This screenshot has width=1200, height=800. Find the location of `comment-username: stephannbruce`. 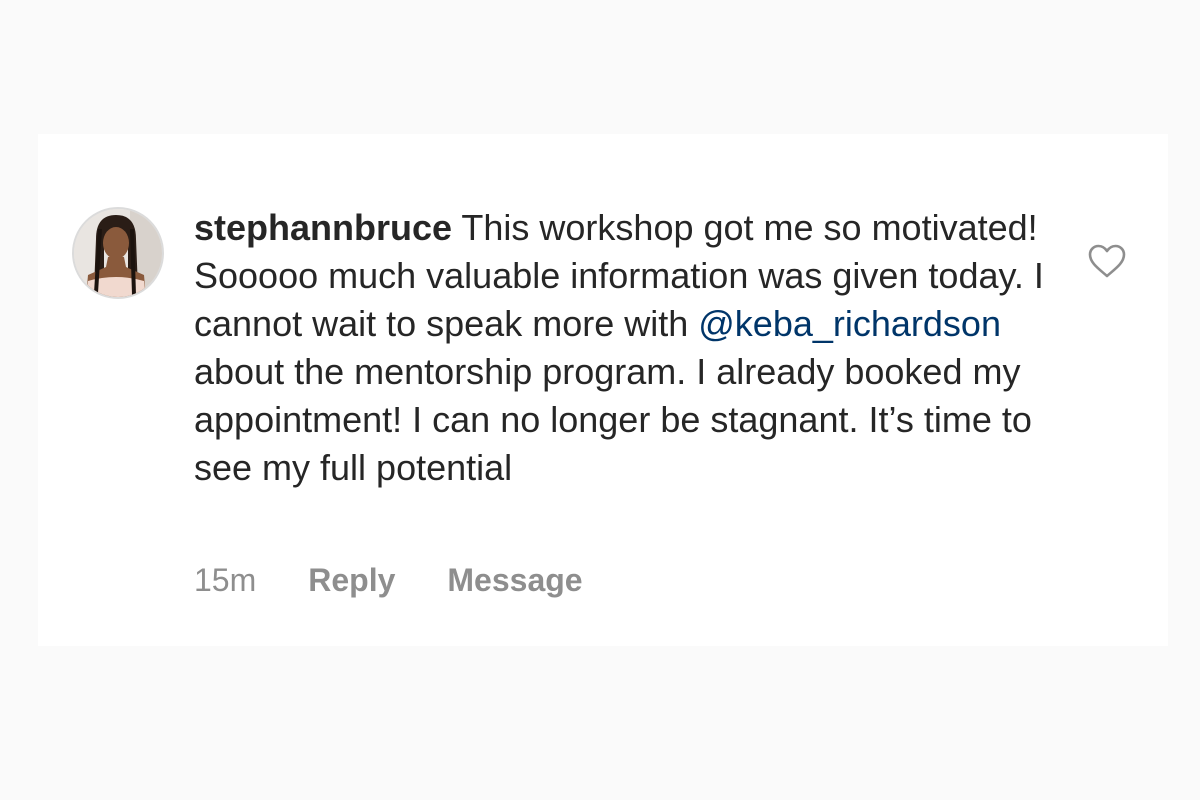

comment-username: stephannbruce is located at coordinates (323, 227).